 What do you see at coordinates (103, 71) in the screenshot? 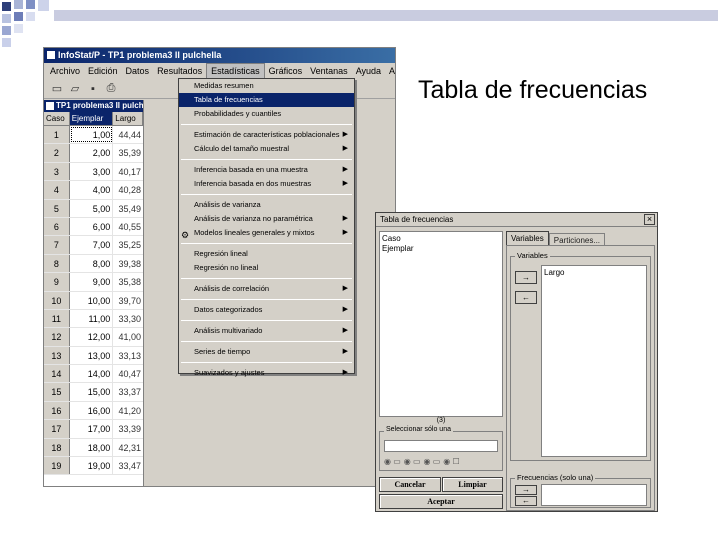
I see `menu-edicion: Edición` at bounding box center [103, 71].